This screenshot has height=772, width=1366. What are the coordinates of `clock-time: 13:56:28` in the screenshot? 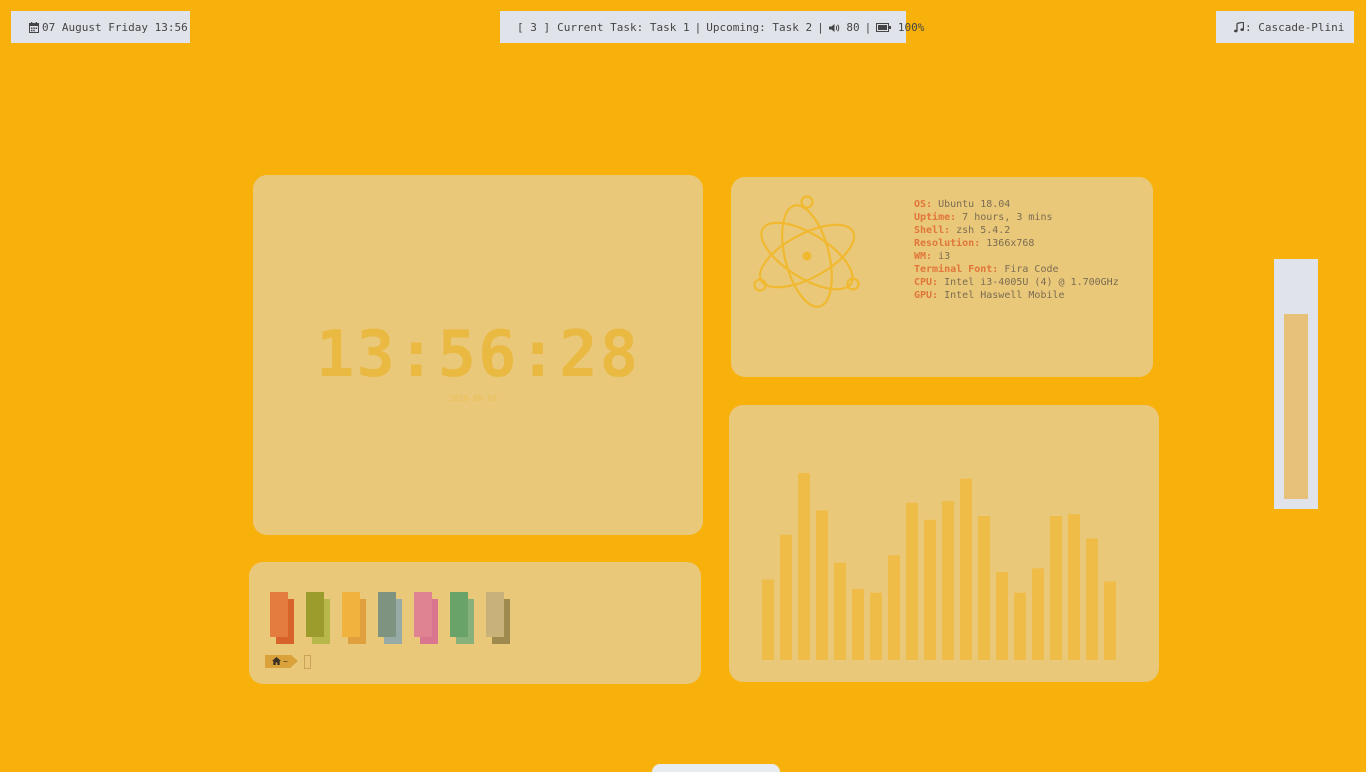 It's located at (478, 355).